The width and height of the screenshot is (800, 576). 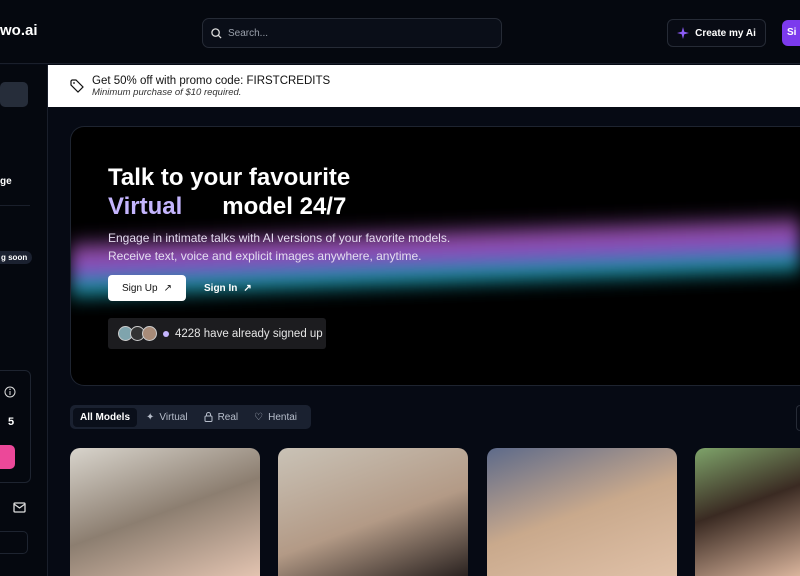 I want to click on sidebar: ge g soon 5, so click(x=24, y=320).